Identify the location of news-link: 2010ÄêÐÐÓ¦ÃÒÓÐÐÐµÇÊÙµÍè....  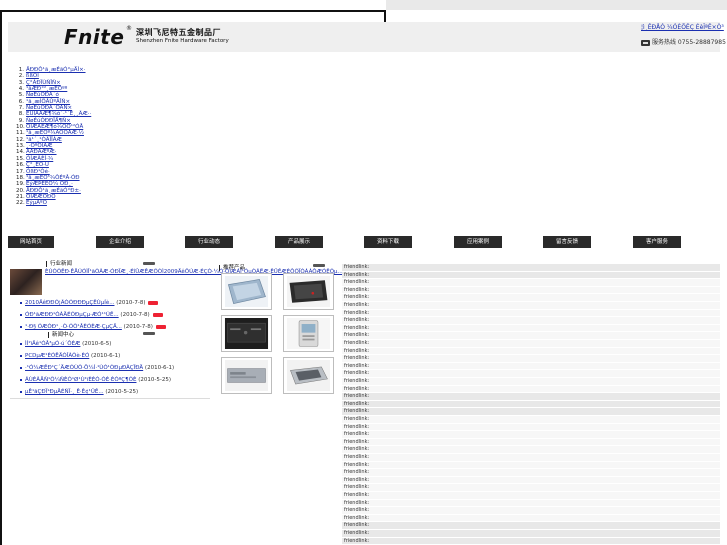
(69, 303).